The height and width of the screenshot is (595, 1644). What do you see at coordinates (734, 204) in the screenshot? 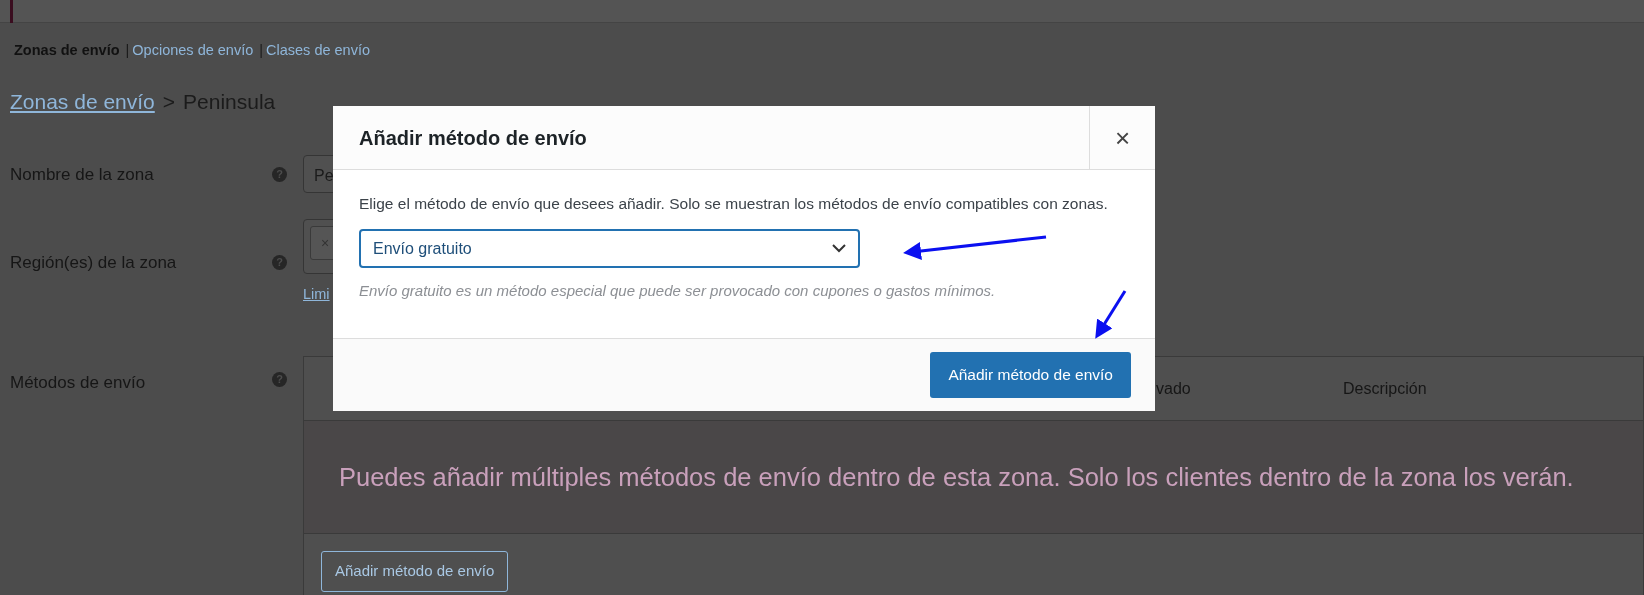
I see `intro-text: Elige el método de envío que desees añadir. Solo se muestran los métodos de envío compatibles con zonas.` at bounding box center [734, 204].